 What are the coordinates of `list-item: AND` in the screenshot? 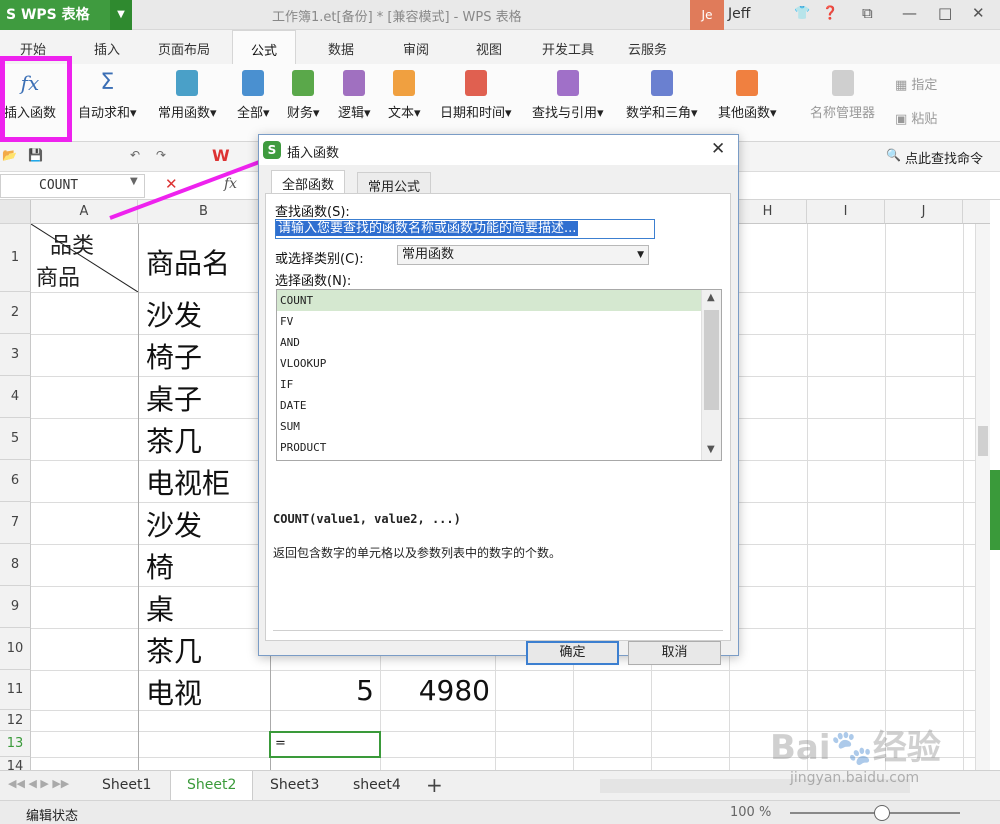 It's located at (489, 342).